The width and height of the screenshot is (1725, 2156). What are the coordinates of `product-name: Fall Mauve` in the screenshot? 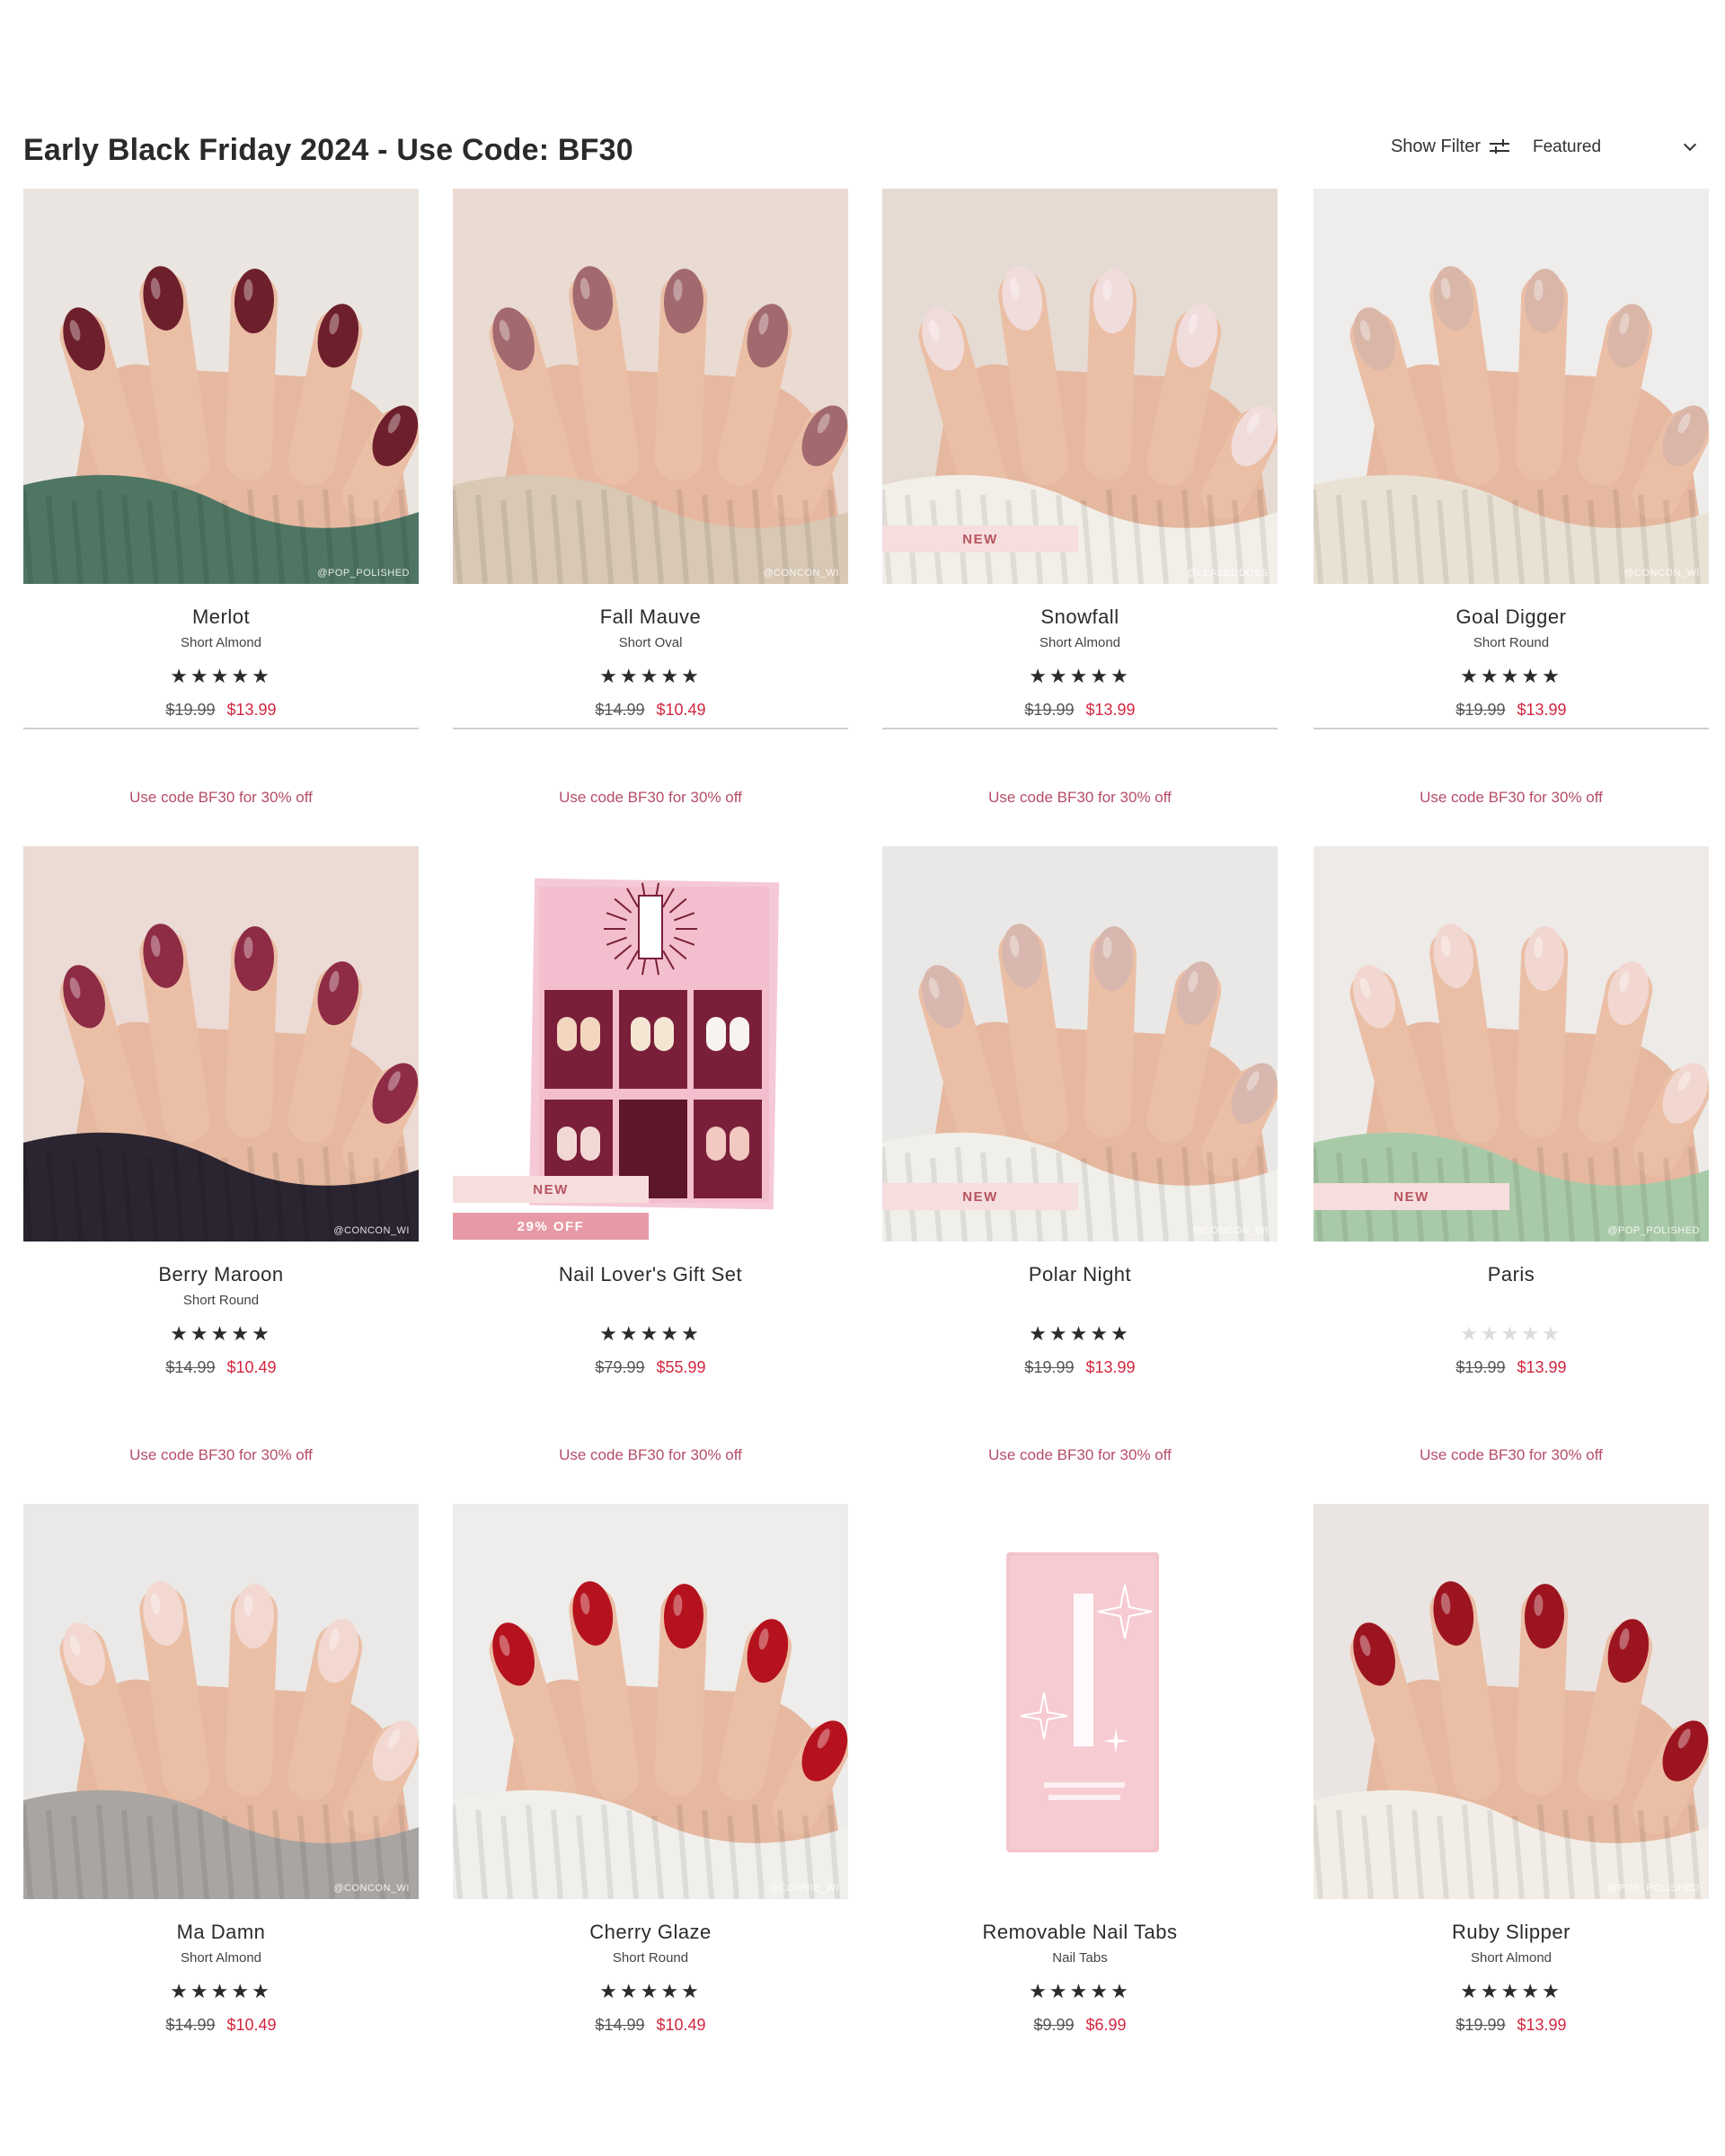 It's located at (650, 617).